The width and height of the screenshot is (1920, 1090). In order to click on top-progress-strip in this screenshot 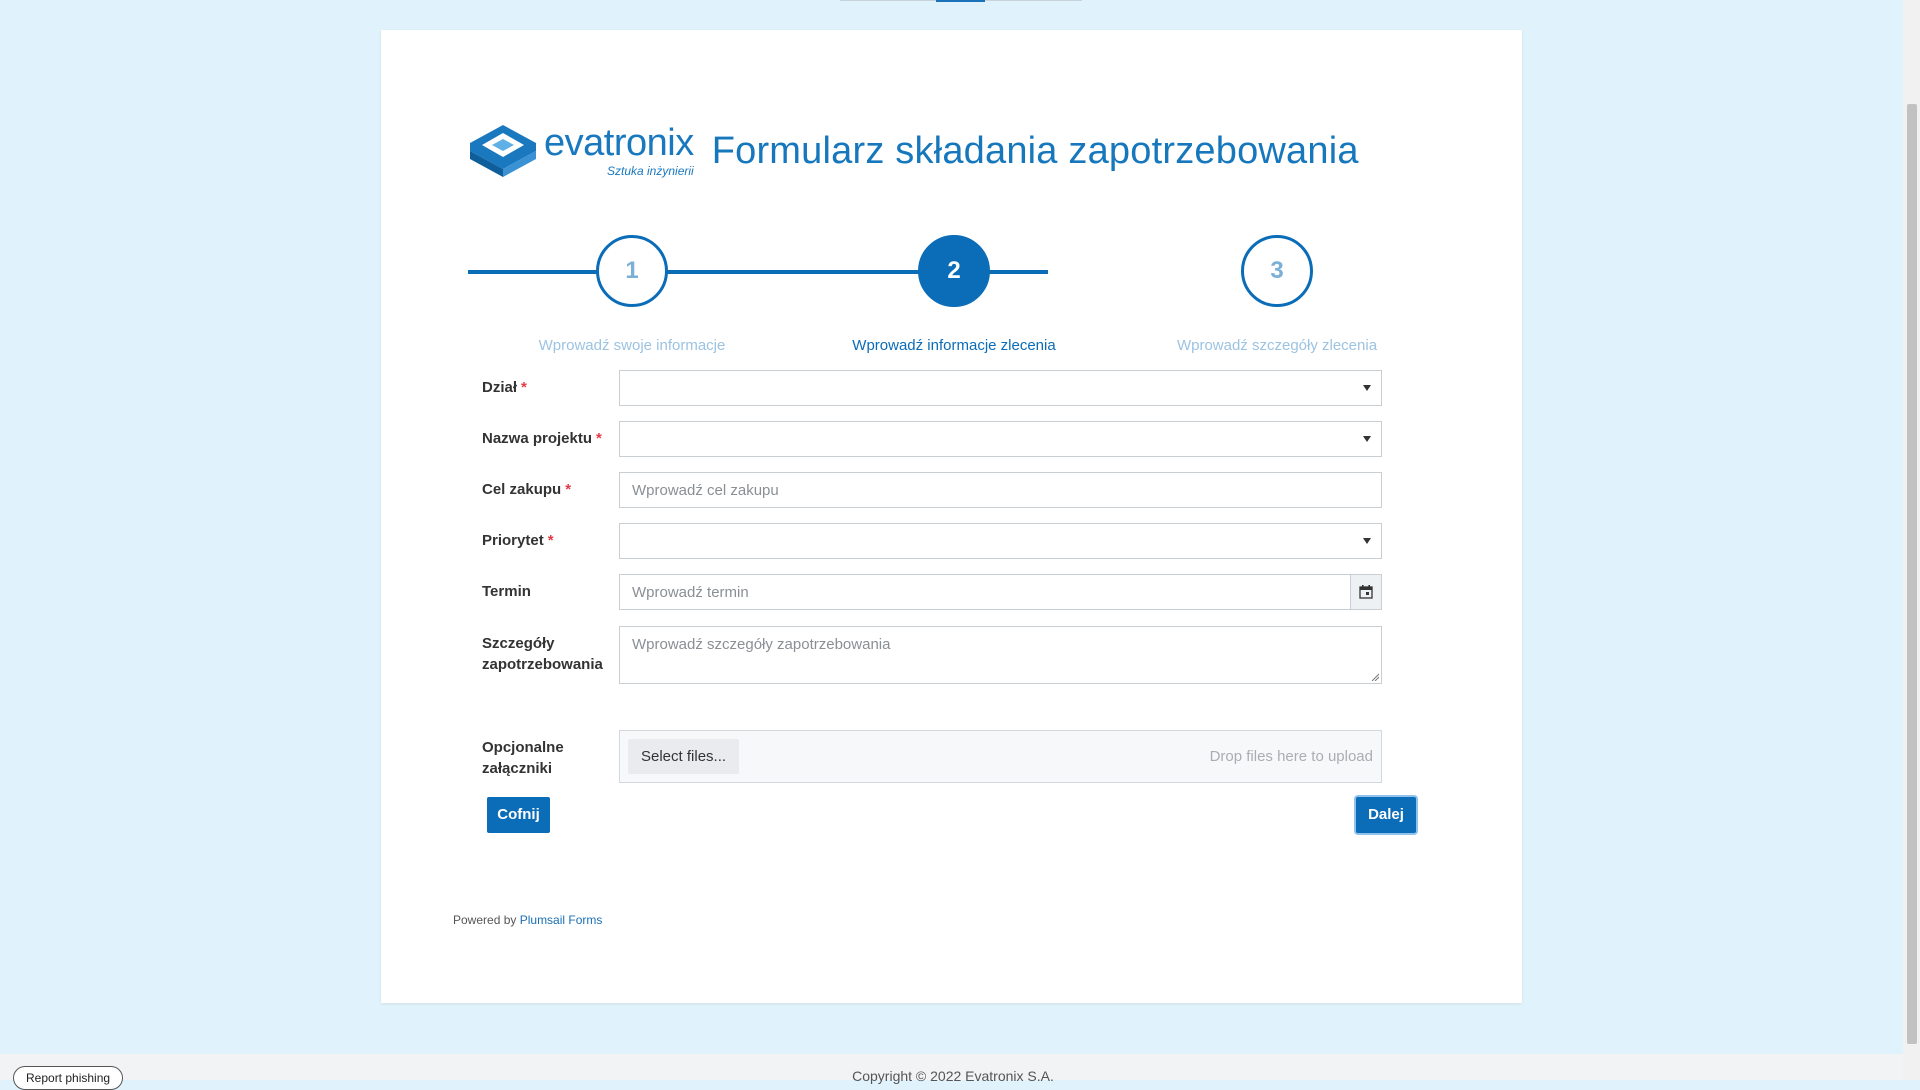, I will do `click(961, 1)`.